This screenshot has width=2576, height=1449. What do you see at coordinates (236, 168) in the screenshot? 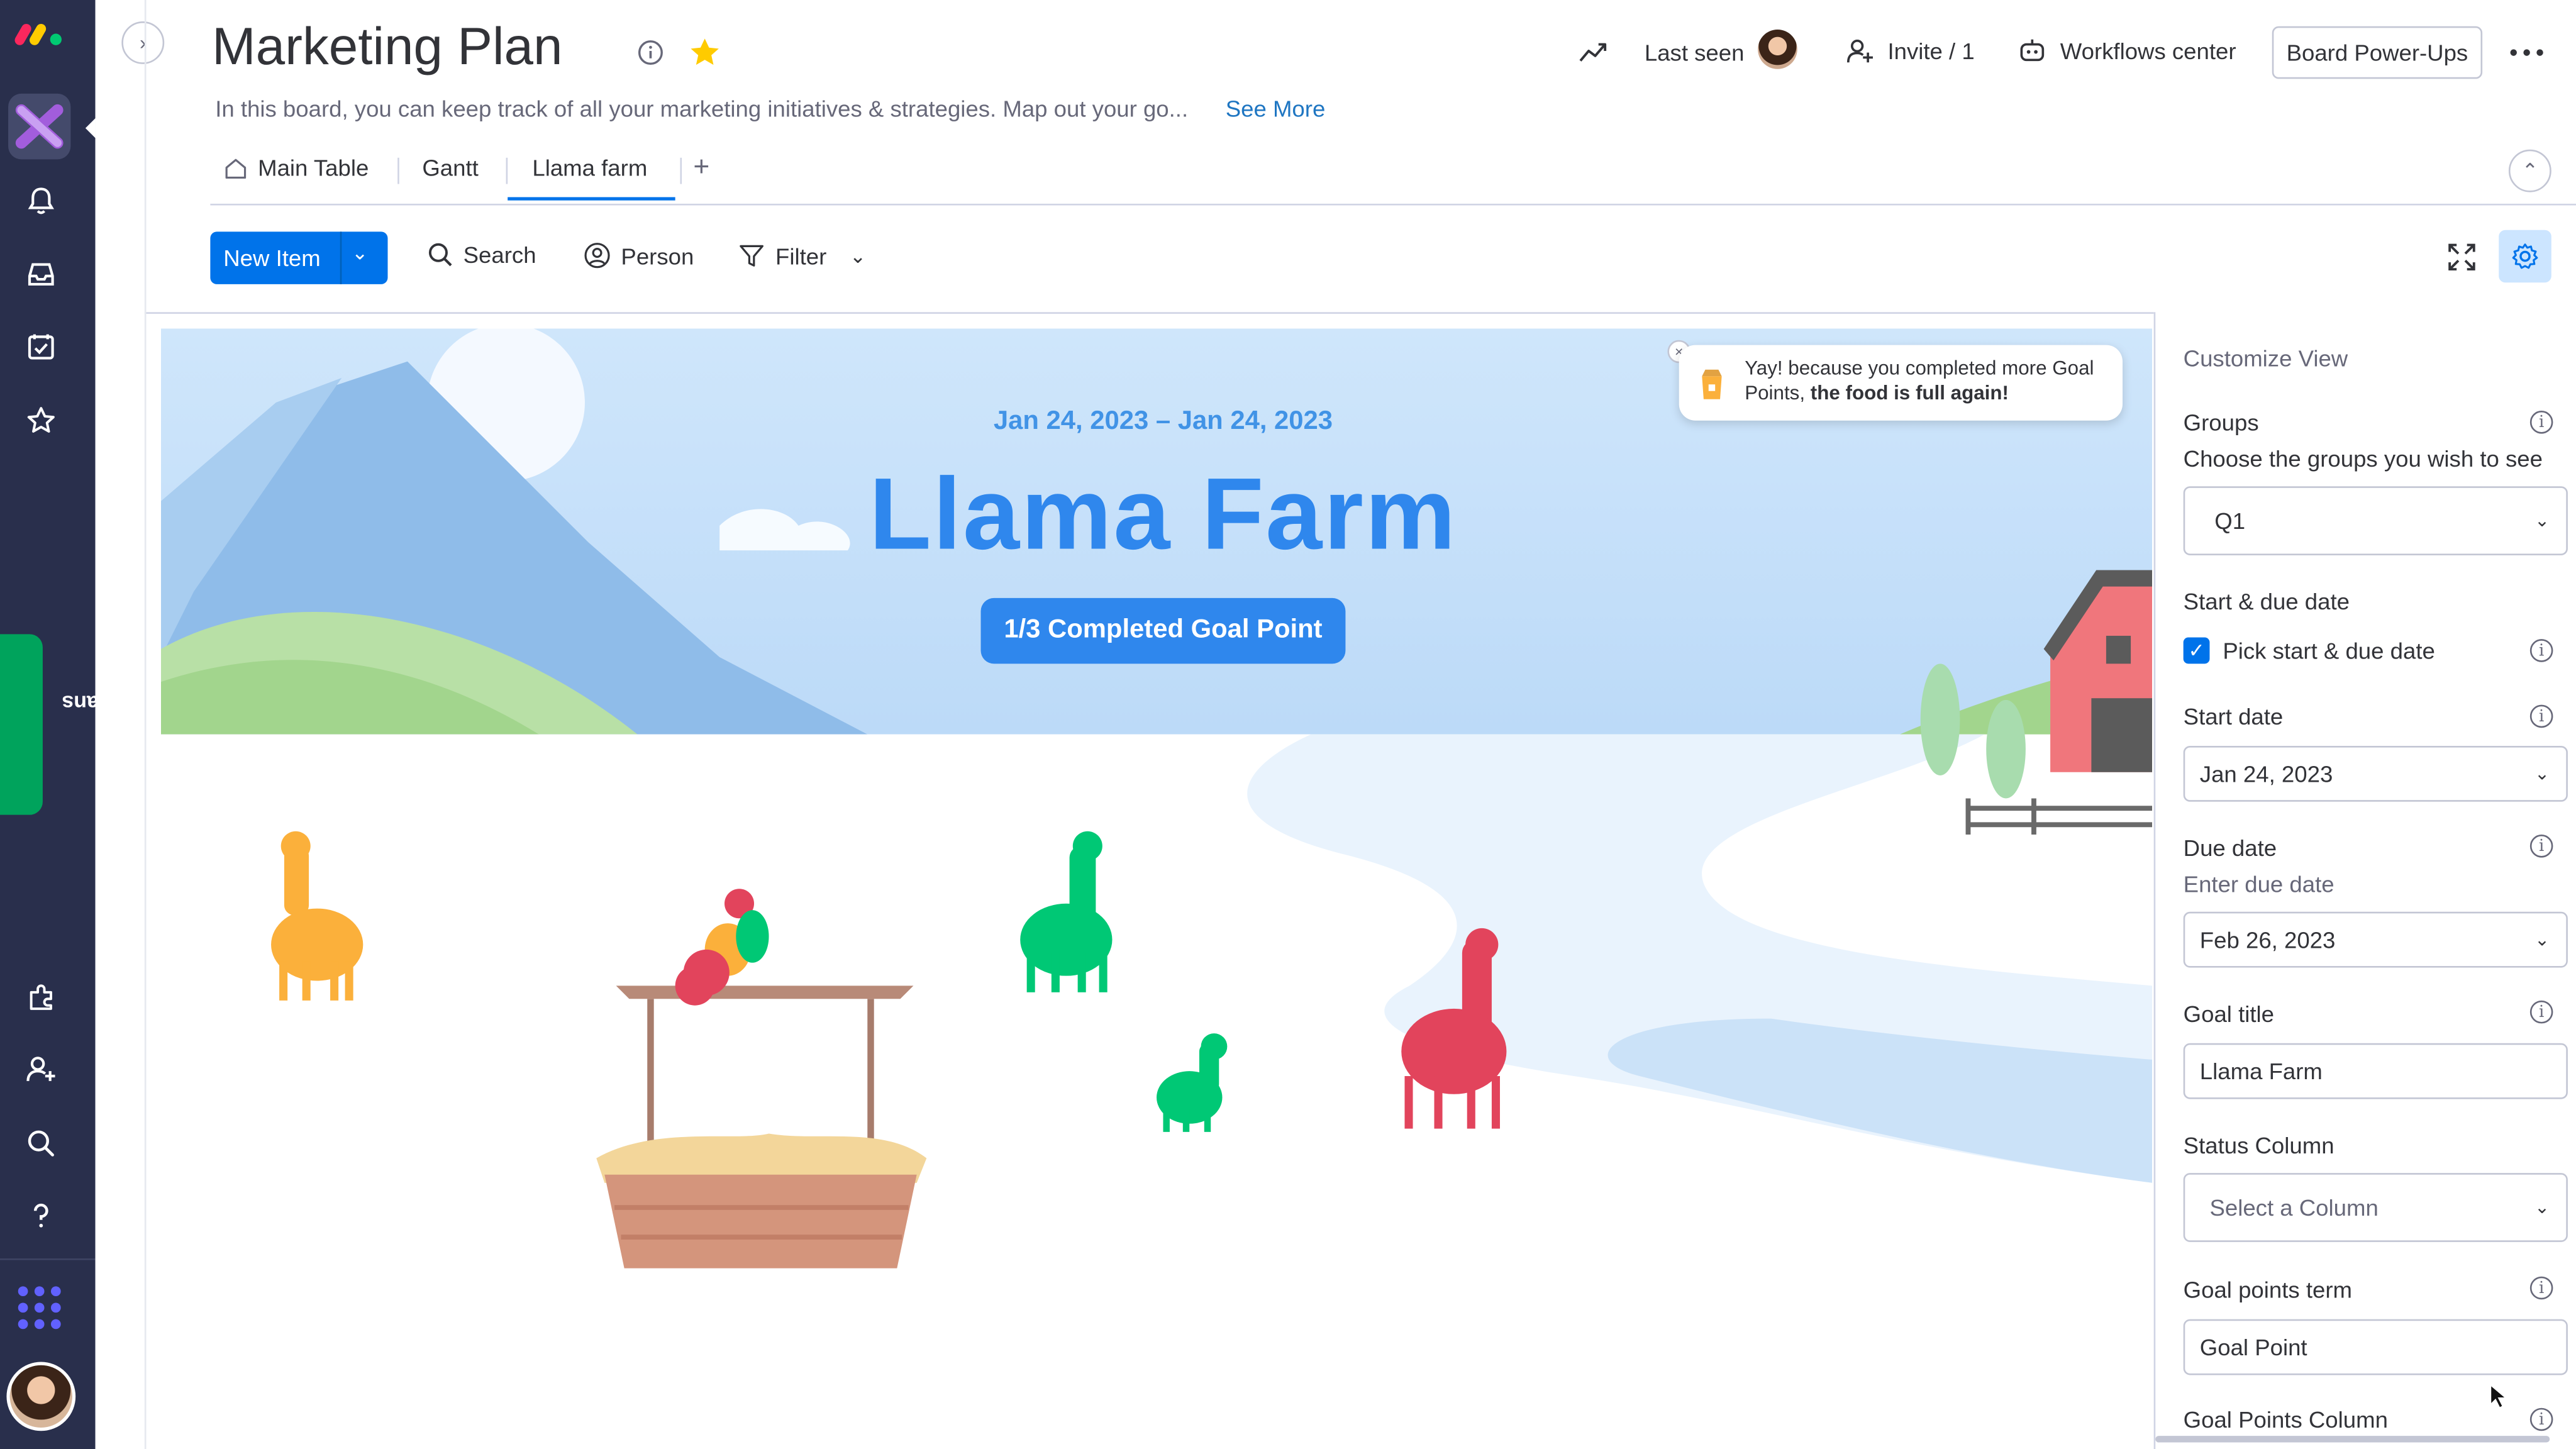
I see `home-icon` at bounding box center [236, 168].